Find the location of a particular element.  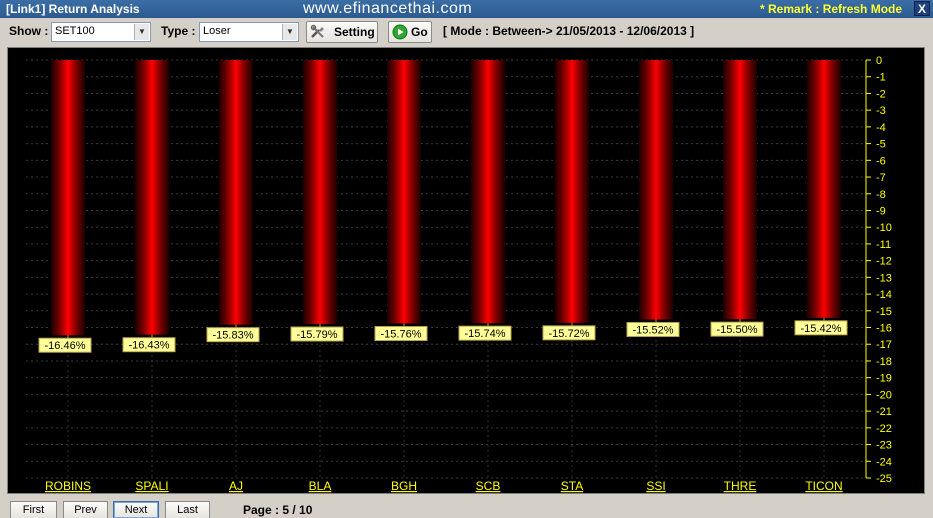

y-tick-label: -16 is located at coordinates (884, 329).